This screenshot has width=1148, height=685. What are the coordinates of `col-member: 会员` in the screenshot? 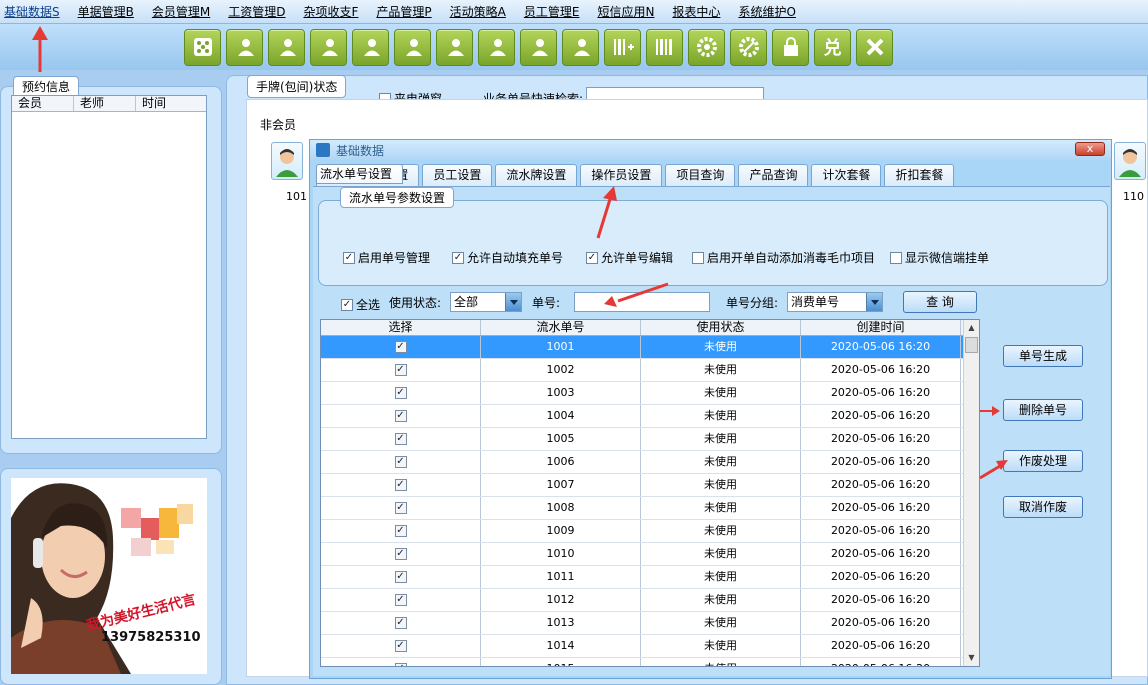 It's located at (43, 103).